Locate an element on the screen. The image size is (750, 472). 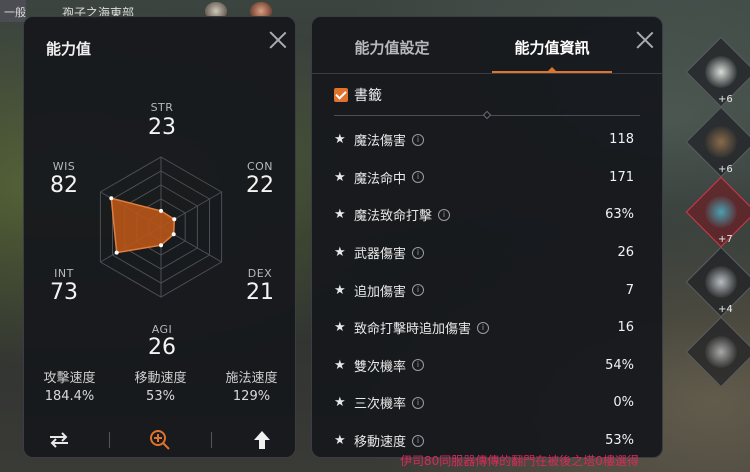
stat-name: 魔法致命打擊 is located at coordinates (393, 217).